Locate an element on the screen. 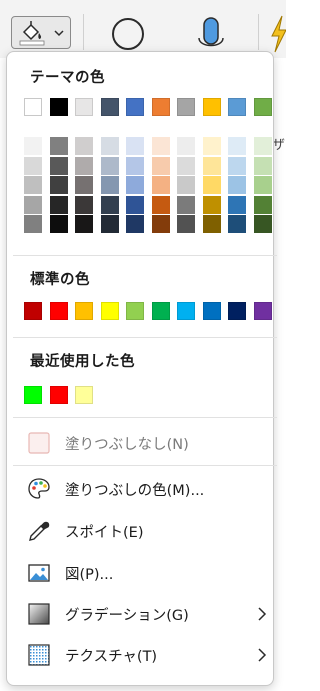  texture-icon is located at coordinates (39, 655).